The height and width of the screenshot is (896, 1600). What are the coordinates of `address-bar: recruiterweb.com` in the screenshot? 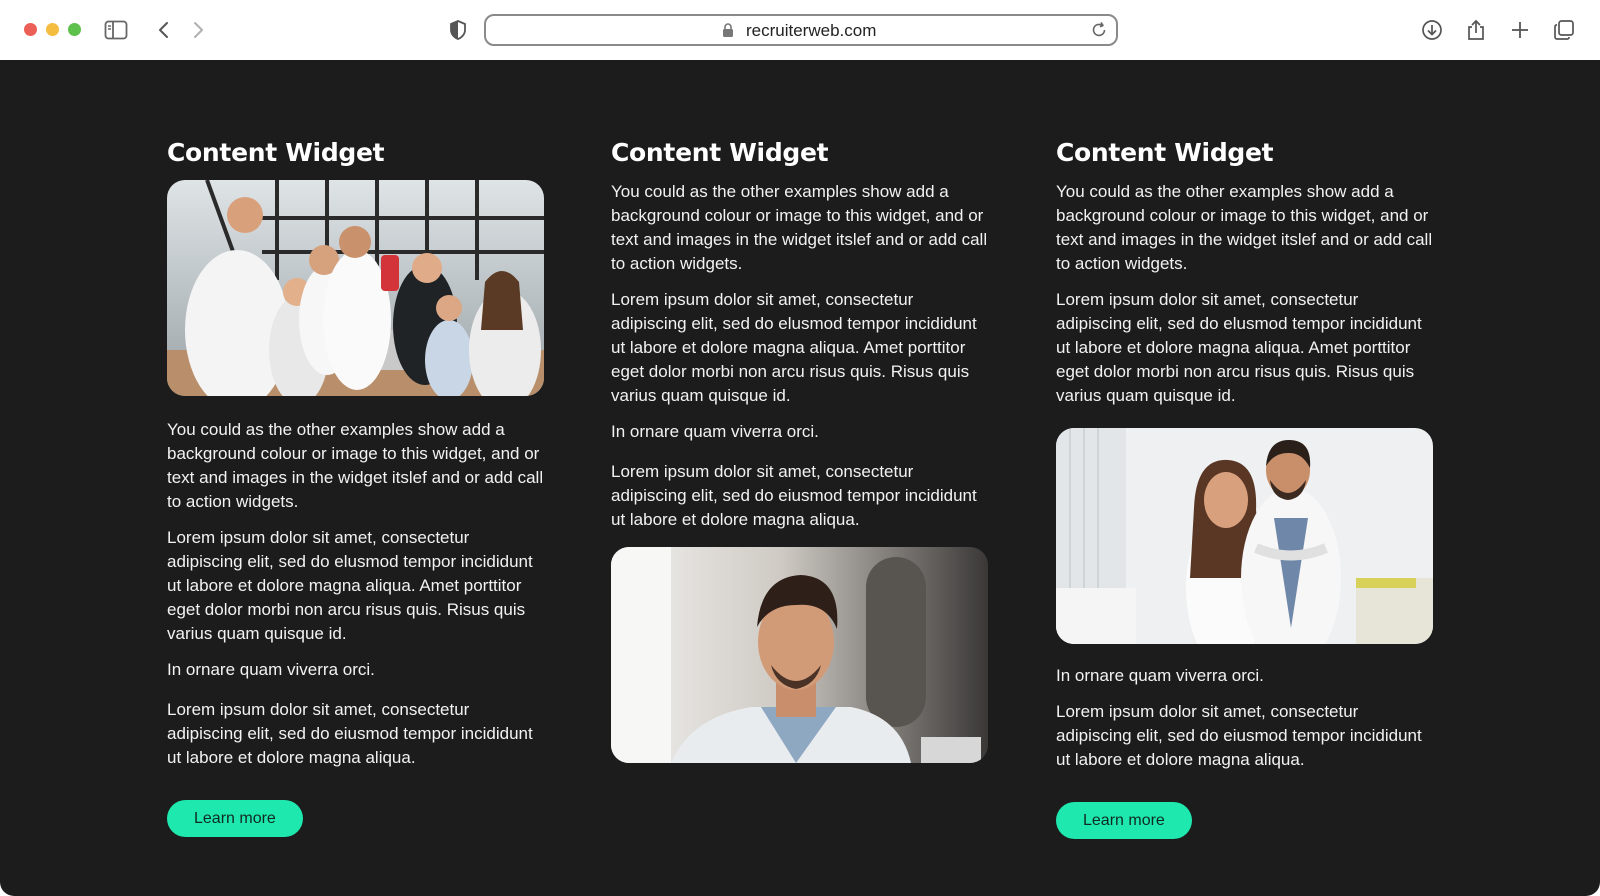 It's located at (801, 30).